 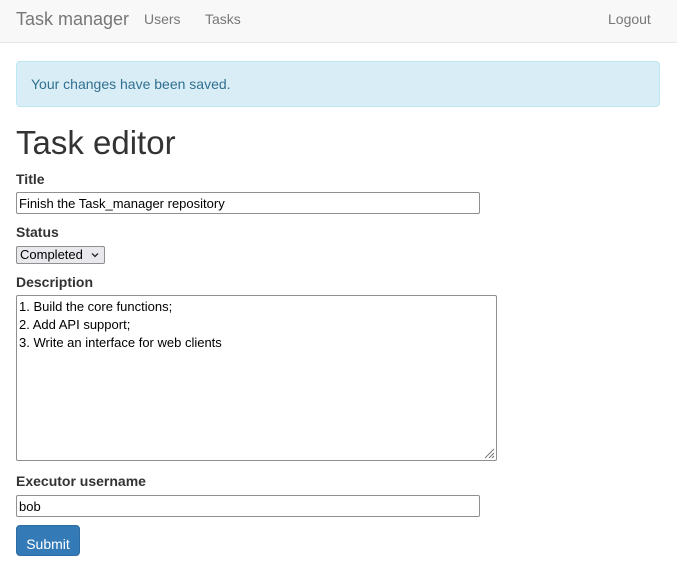 I want to click on nav-link-users: Users, so click(x=162, y=19).